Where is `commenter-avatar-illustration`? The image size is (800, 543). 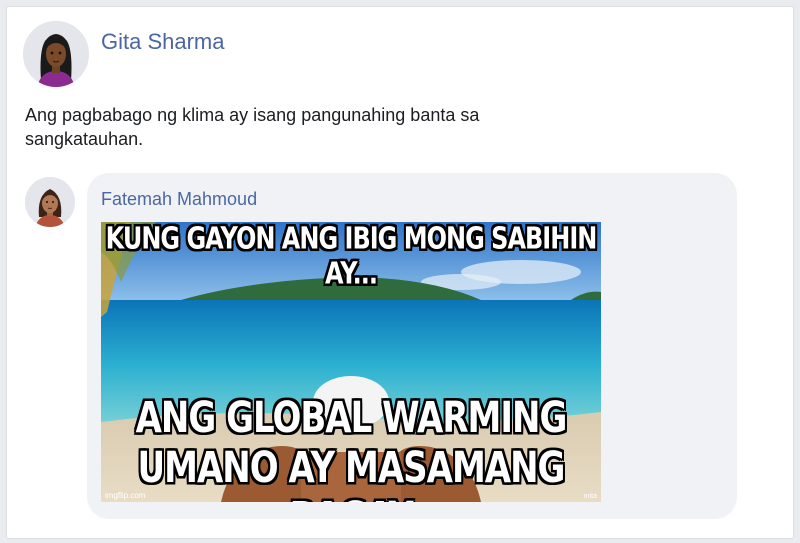
commenter-avatar-illustration is located at coordinates (50, 202).